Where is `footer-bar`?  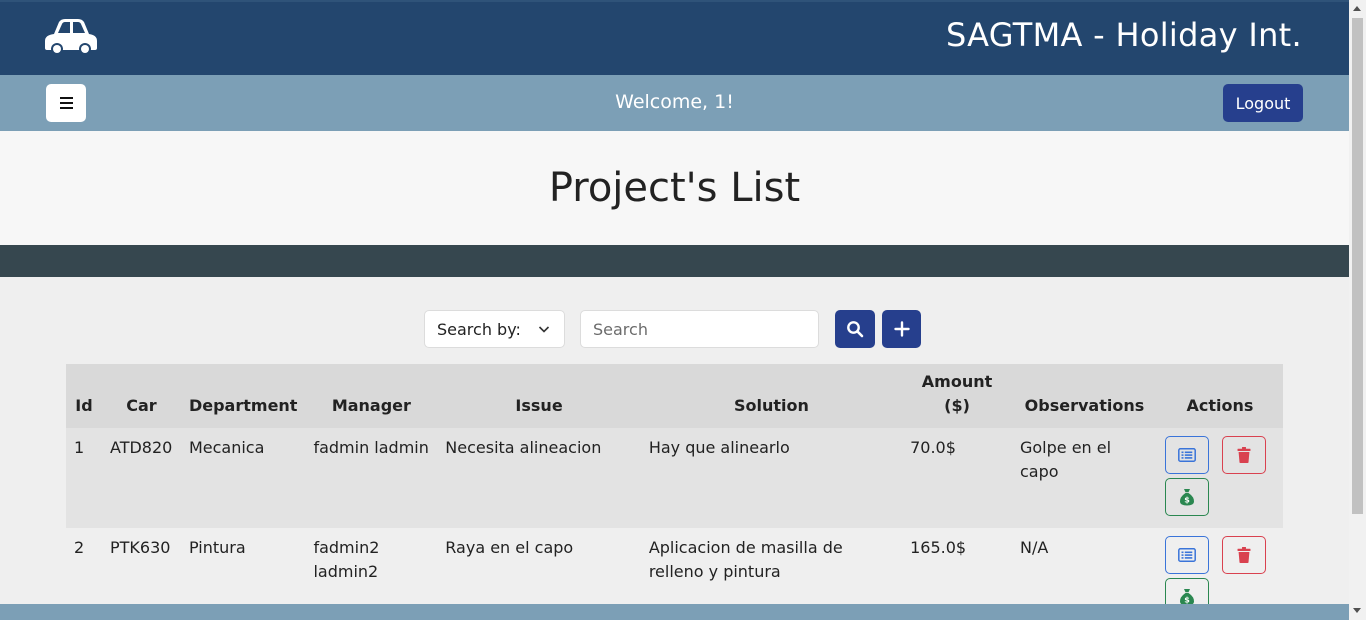 footer-bar is located at coordinates (674, 612).